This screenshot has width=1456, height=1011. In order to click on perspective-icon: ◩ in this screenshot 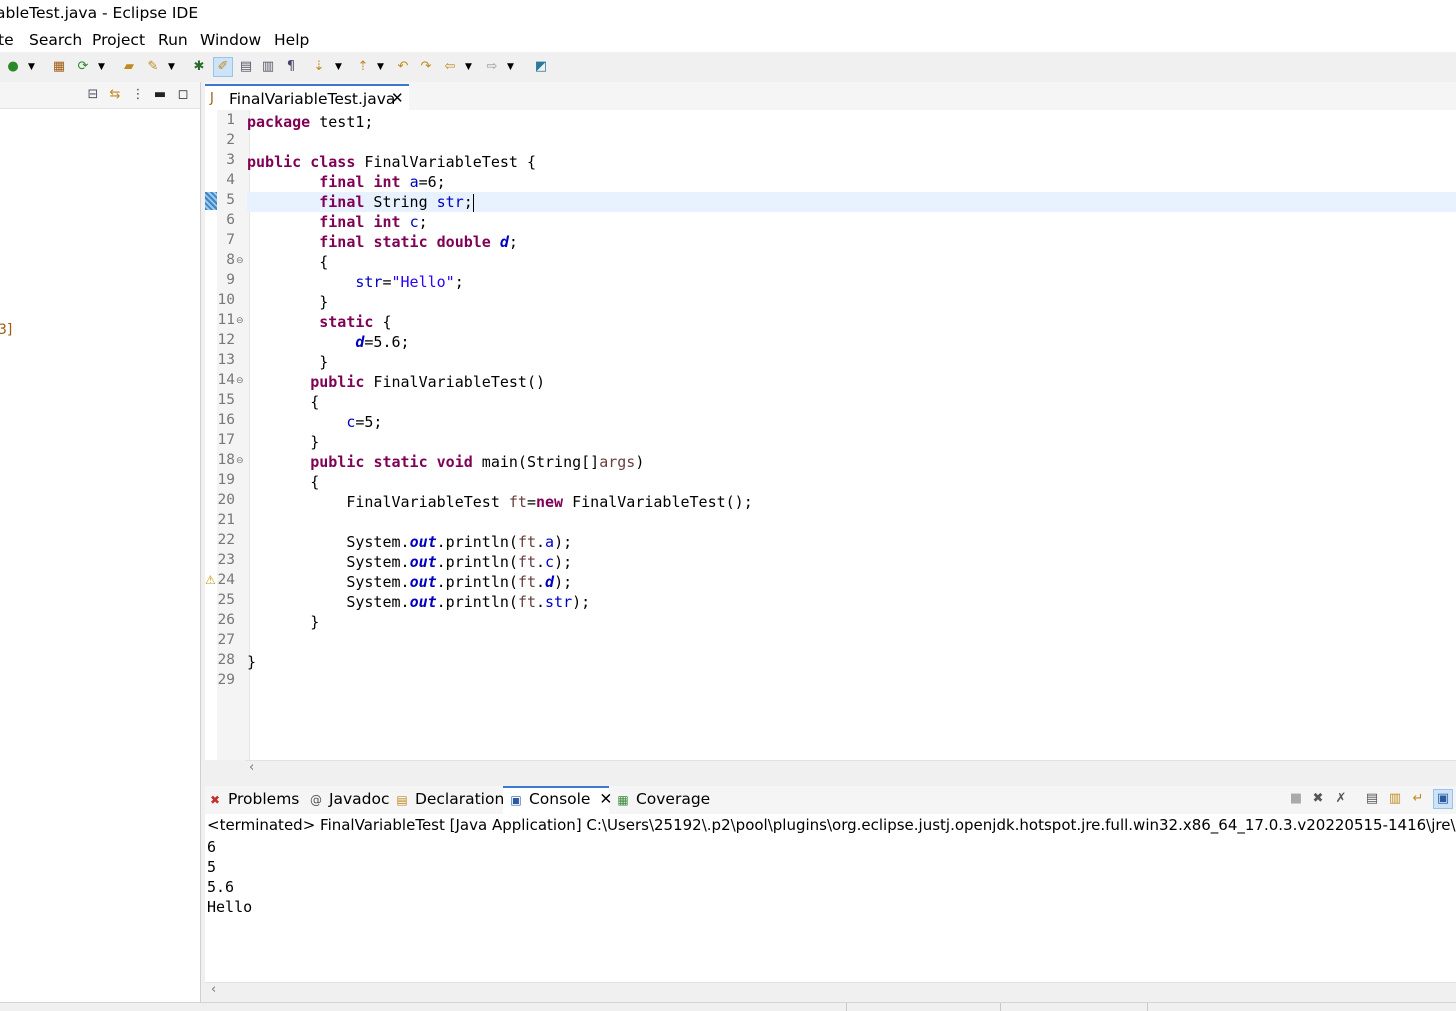, I will do `click(541, 67)`.